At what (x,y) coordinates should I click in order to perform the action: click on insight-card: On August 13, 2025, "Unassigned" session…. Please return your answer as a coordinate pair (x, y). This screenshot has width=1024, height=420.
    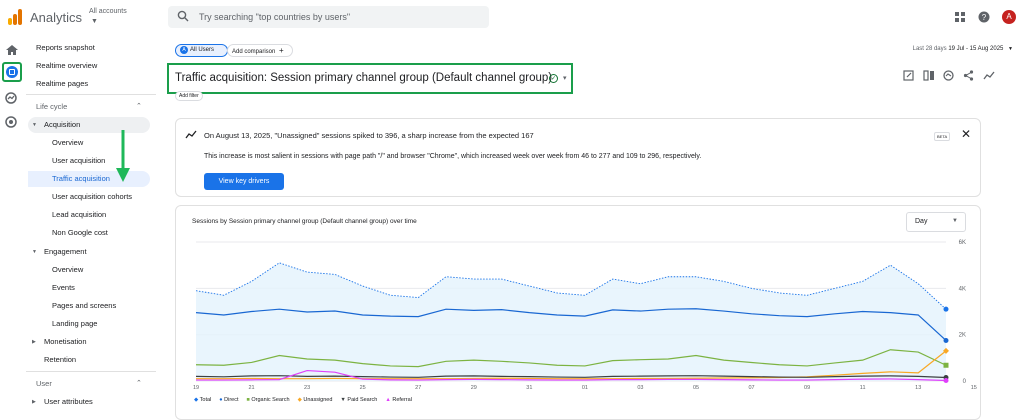
    Looking at the image, I should click on (578, 157).